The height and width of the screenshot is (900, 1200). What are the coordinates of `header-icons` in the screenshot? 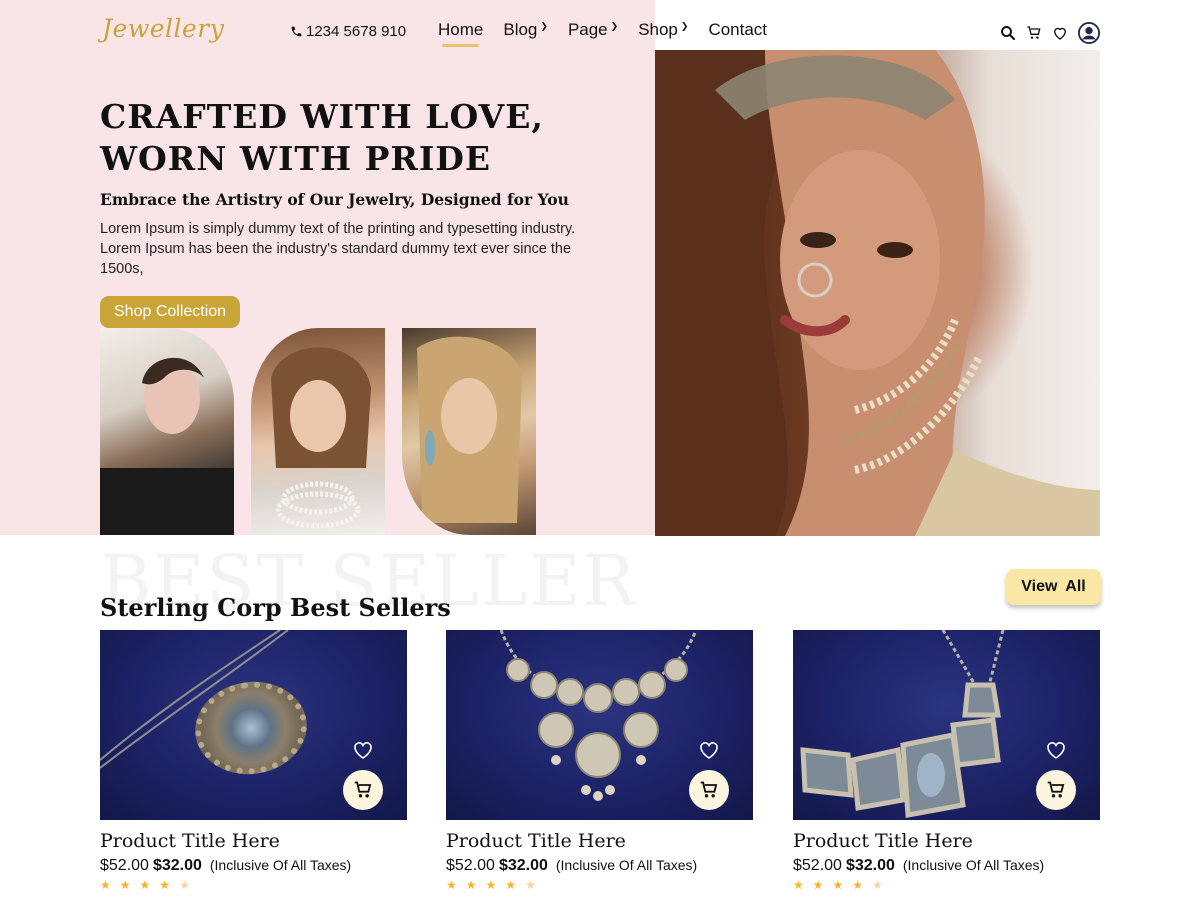 It's located at (1049, 33).